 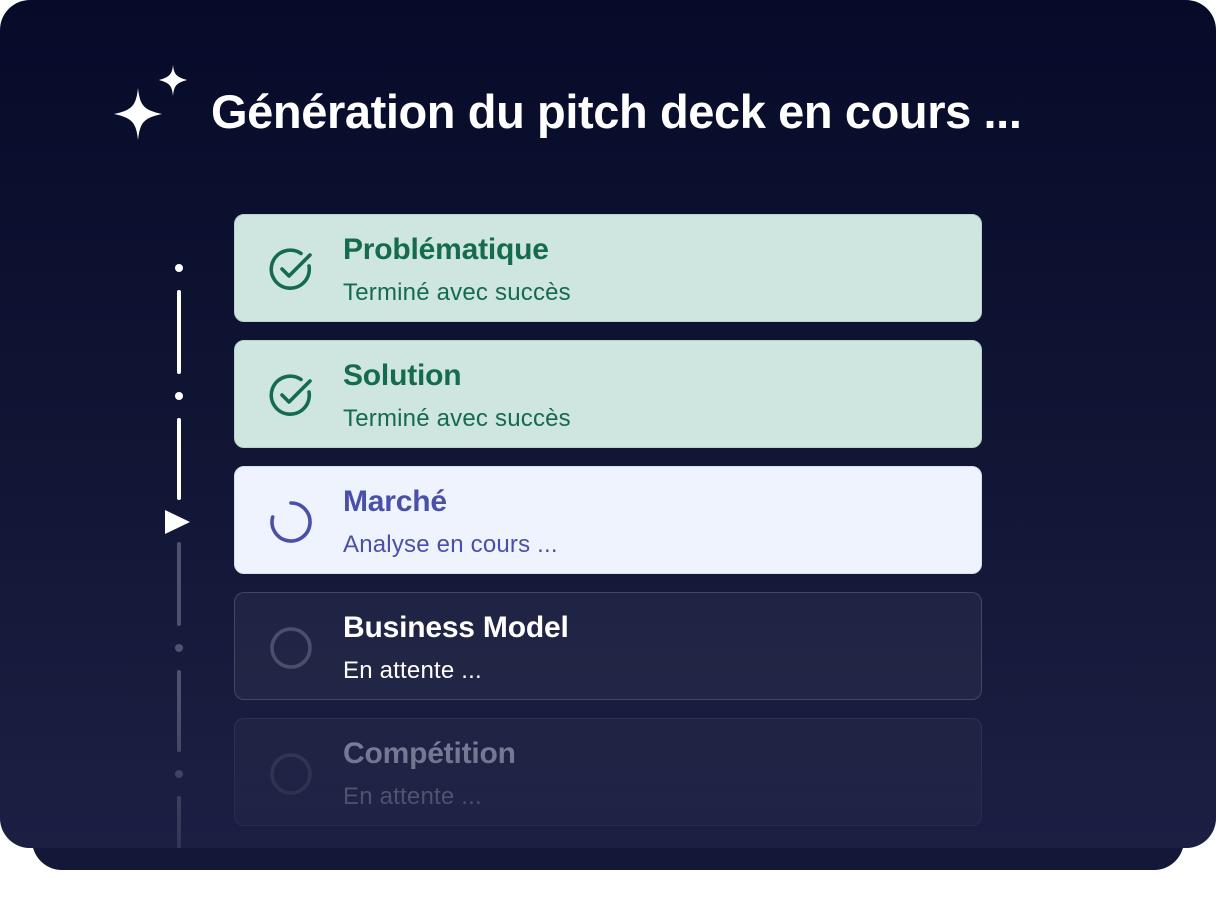 I want to click on step-card-solution: Solution Terminé avec succès, so click(x=608, y=394).